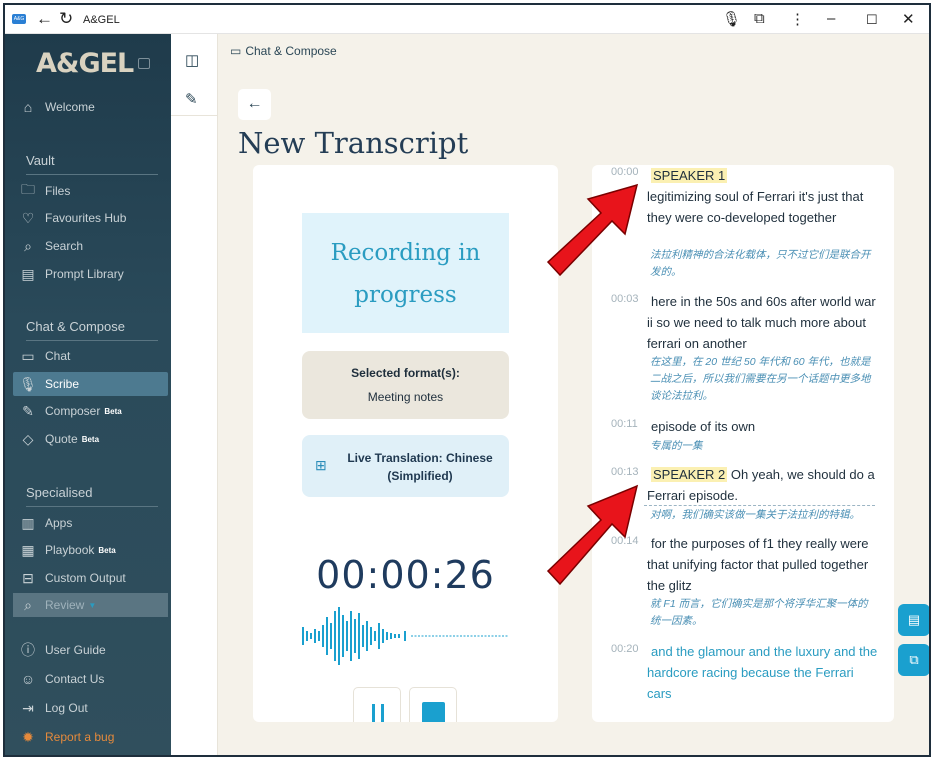  What do you see at coordinates (75, 650) in the screenshot?
I see `sidebar-item-label: User Guide` at bounding box center [75, 650].